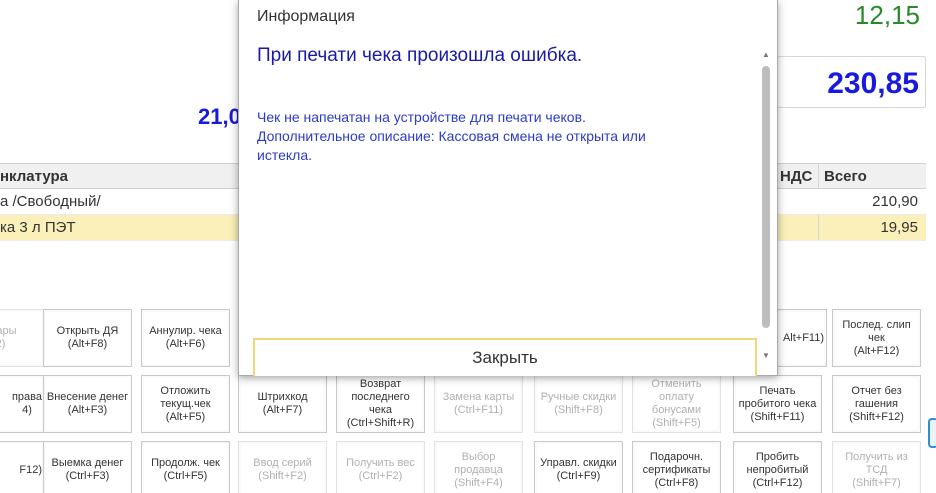  What do you see at coordinates (87, 338) in the screenshot?
I see `button-open-cash-drawer: Открыть ДЯ (Alt+F8)` at bounding box center [87, 338].